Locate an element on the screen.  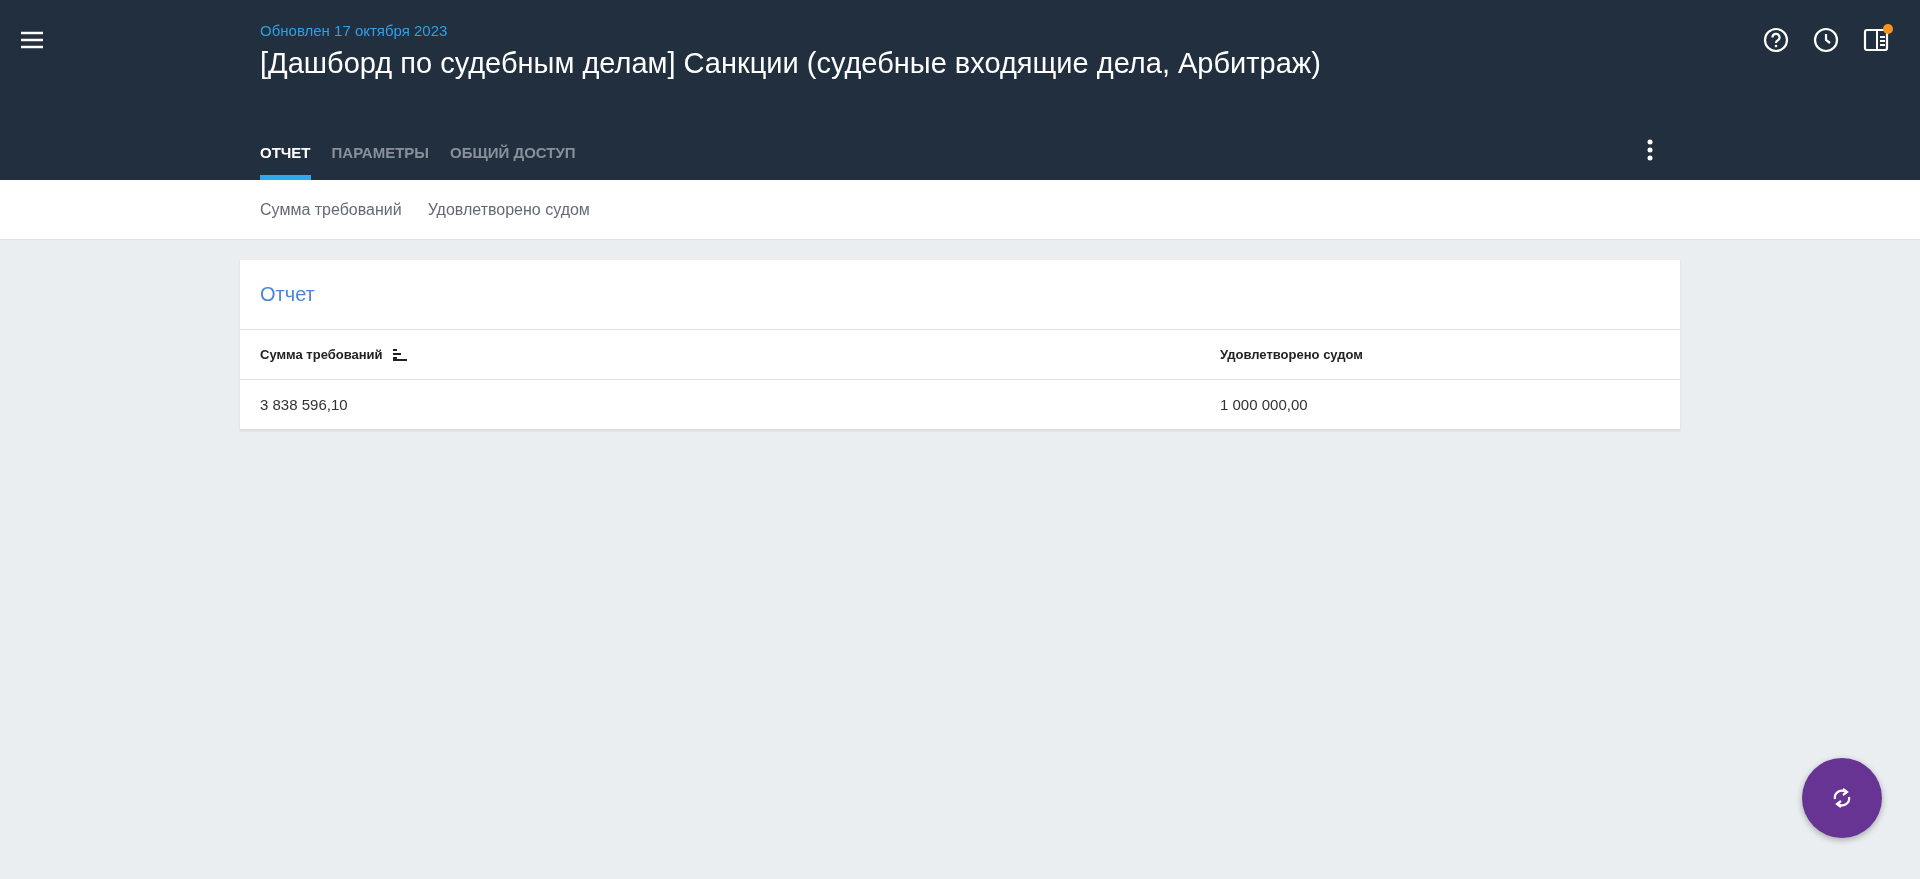
dashboard-title: [Дашборд по судебным делам] Санкции (судебные входящие дела, Арбитраж) is located at coordinates (791, 63).